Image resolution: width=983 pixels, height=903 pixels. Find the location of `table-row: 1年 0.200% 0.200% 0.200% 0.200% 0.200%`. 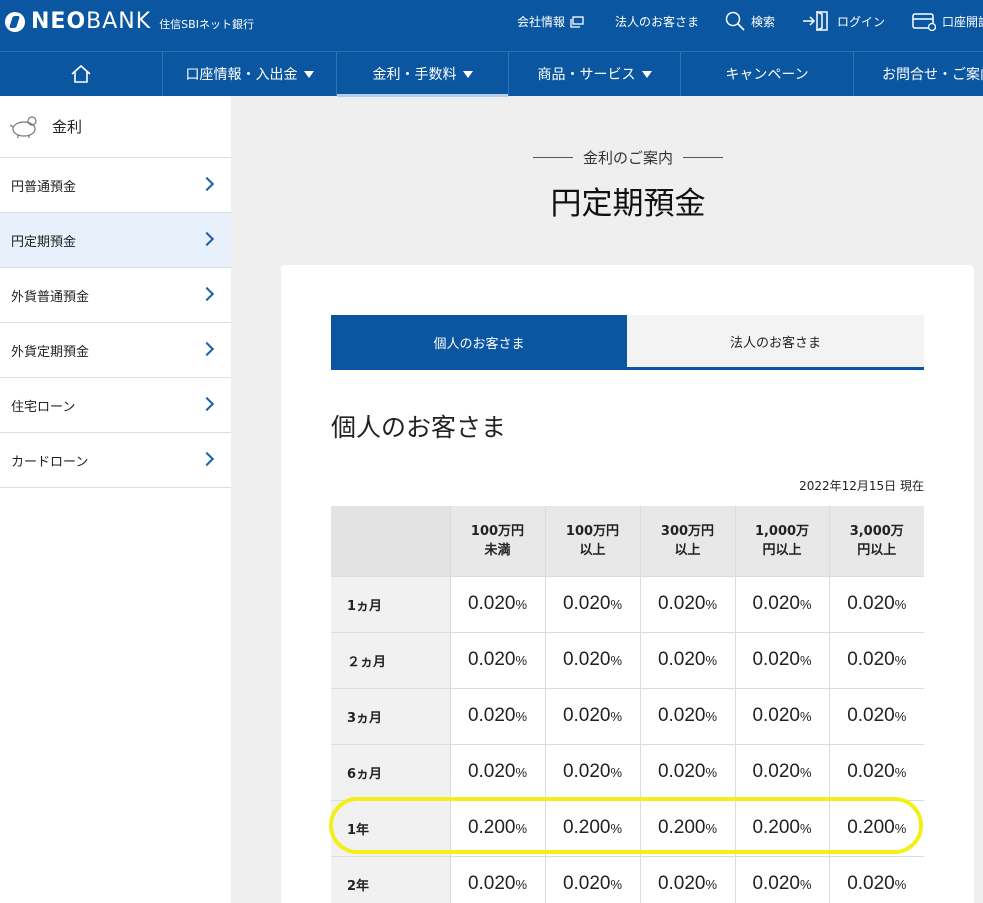

table-row: 1年 0.200% 0.200% 0.200% 0.200% 0.200% is located at coordinates (627, 828).